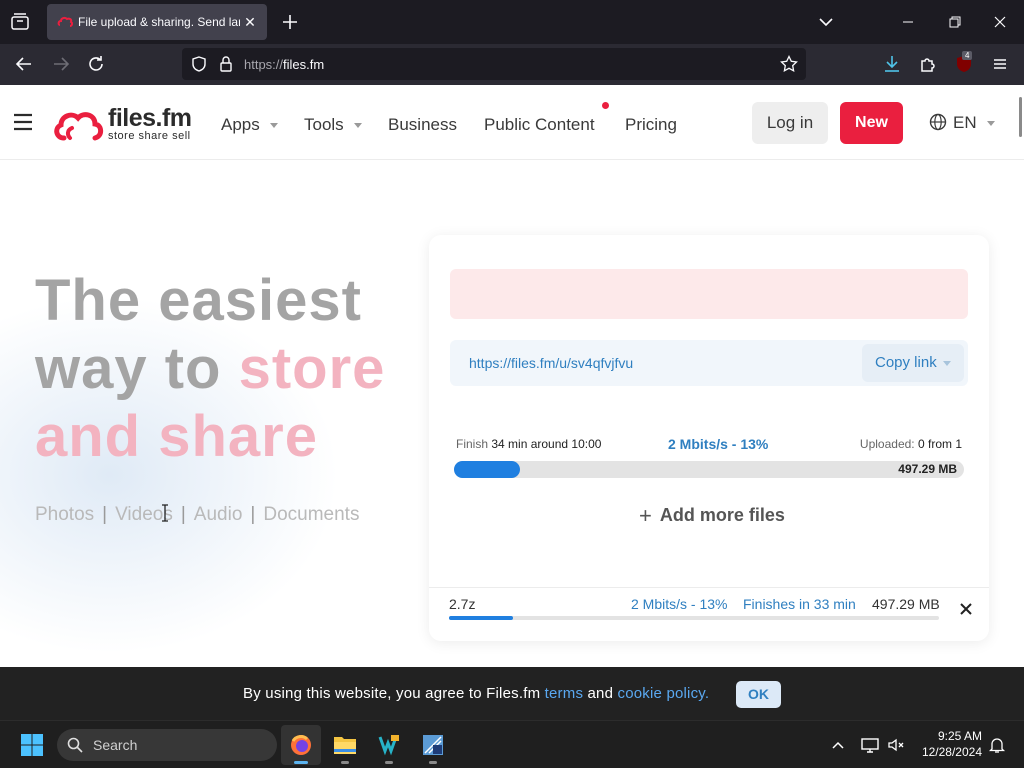 The image size is (1024, 768). I want to click on cancel-upload-close-icon, so click(966, 609).